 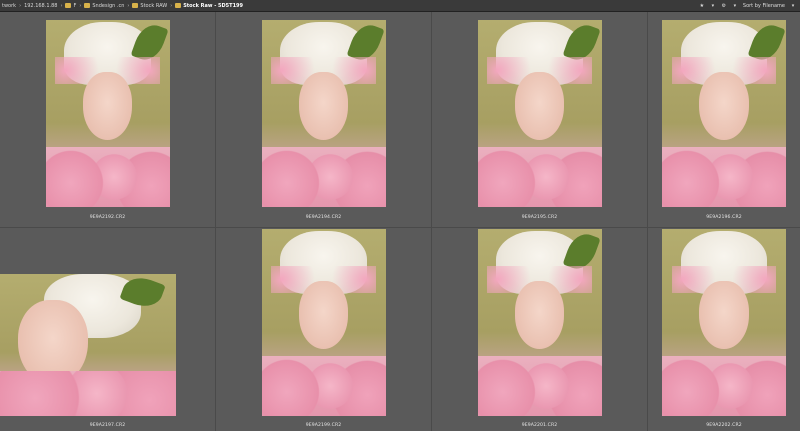 What do you see at coordinates (107, 425) in the screenshot?
I see `thumbnail-filename: 9E9A2197.CR2` at bounding box center [107, 425].